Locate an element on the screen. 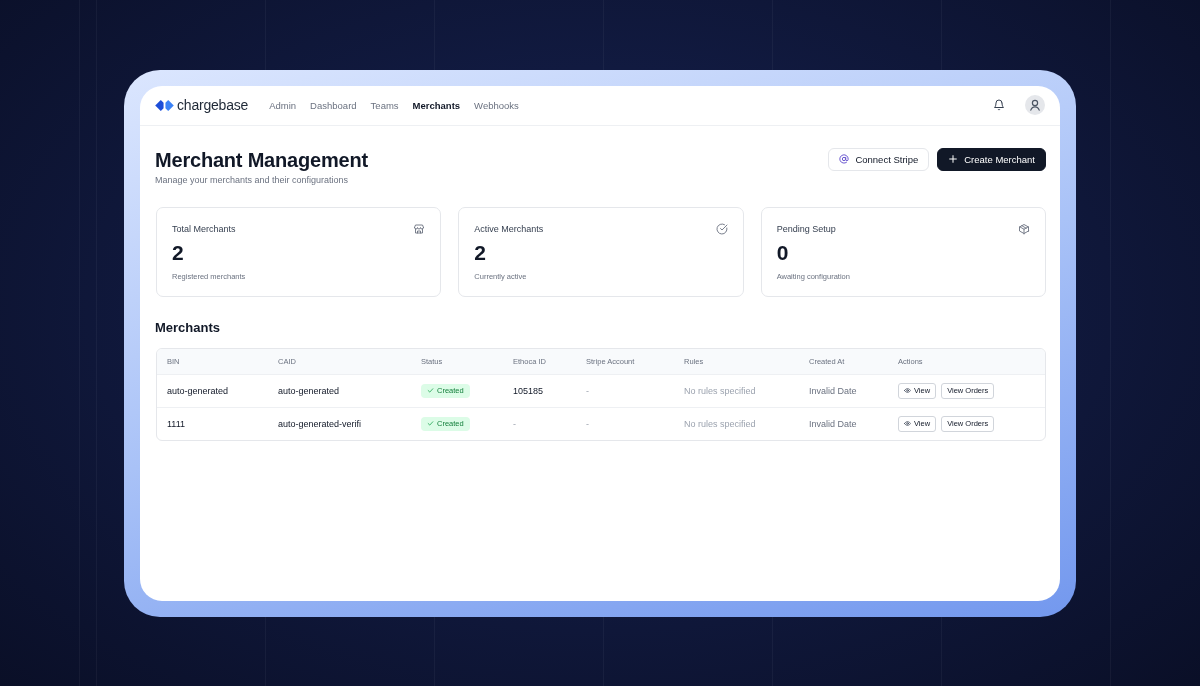 The image size is (1200, 686). user-avatar-icon is located at coordinates (1035, 105).